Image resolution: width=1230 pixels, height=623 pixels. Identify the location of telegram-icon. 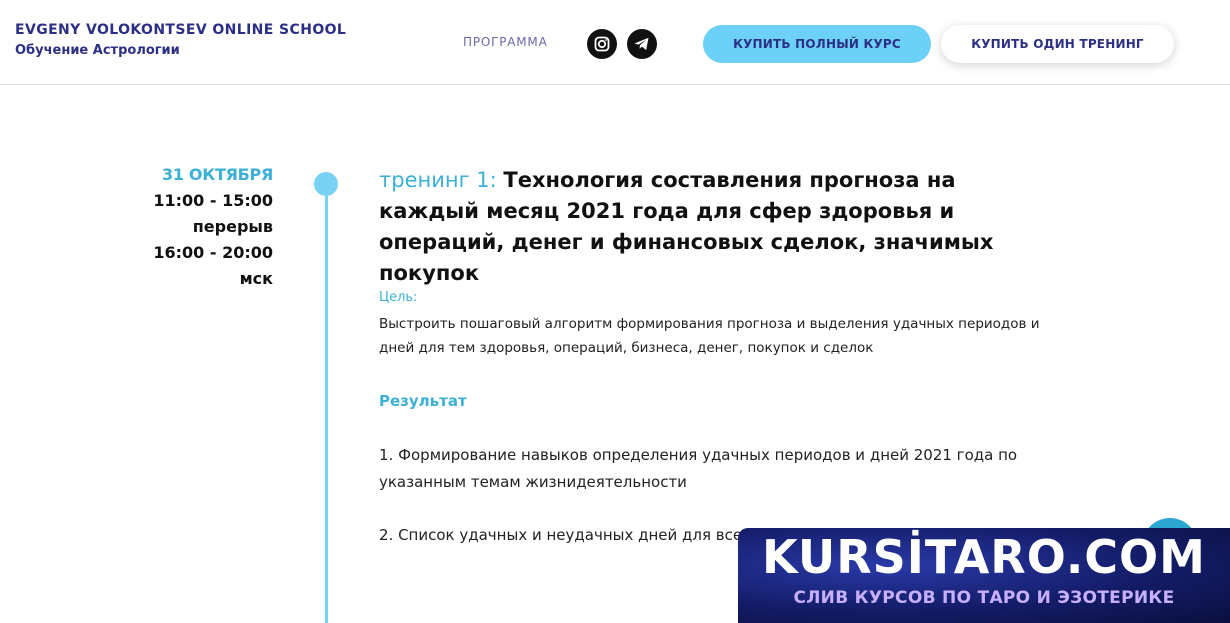
(642, 44).